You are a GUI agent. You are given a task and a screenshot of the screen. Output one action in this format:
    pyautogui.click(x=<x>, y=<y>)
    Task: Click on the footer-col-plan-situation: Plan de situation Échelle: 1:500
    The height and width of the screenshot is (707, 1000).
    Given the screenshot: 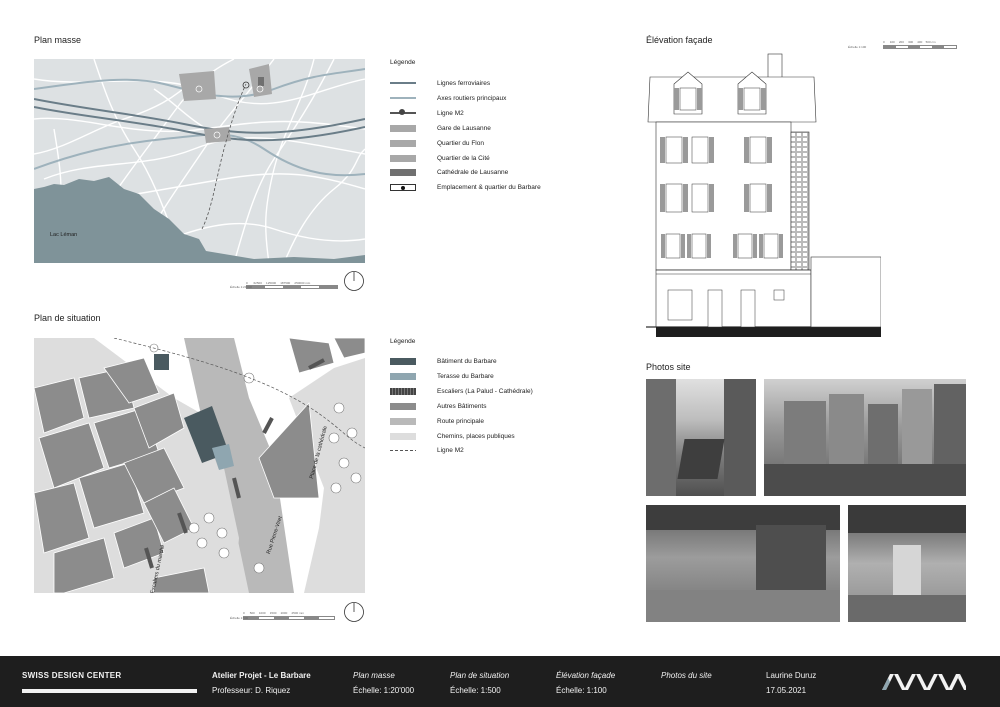 What is the action you would take?
    pyautogui.click(x=480, y=683)
    